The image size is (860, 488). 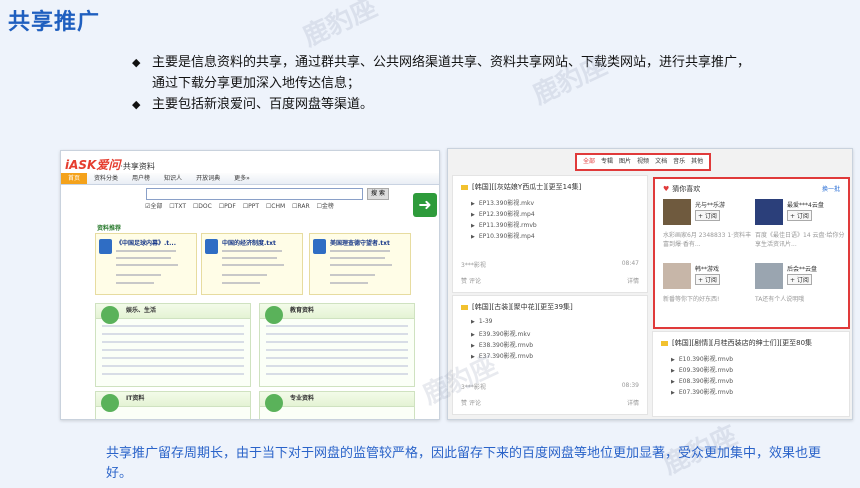 I want to click on nav-item-home: 首页, so click(x=74, y=178).